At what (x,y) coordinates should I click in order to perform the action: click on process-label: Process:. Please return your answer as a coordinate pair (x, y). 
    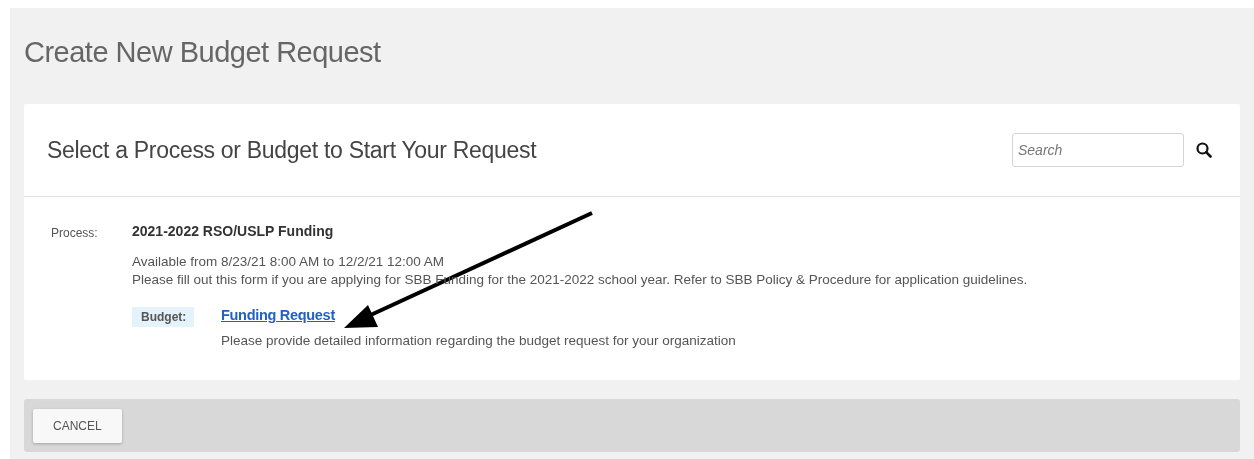
    Looking at the image, I should click on (75, 233).